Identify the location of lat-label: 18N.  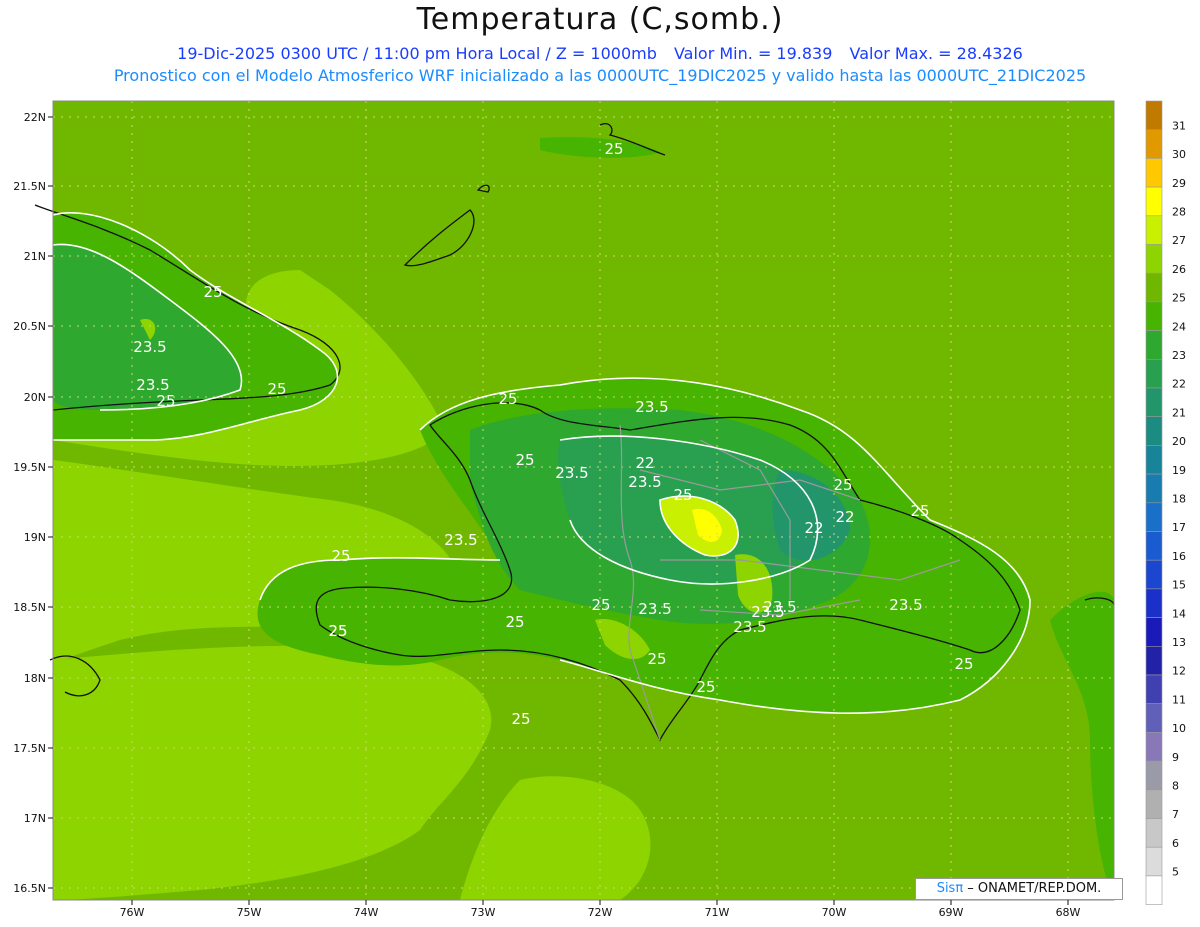
(35, 678).